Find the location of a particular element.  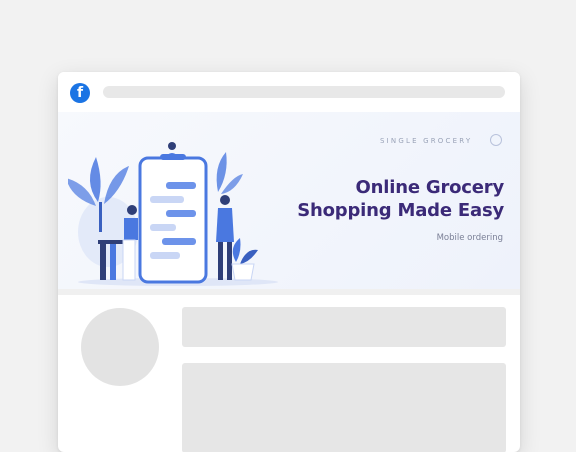

avatar-placeholder is located at coordinates (120, 347).